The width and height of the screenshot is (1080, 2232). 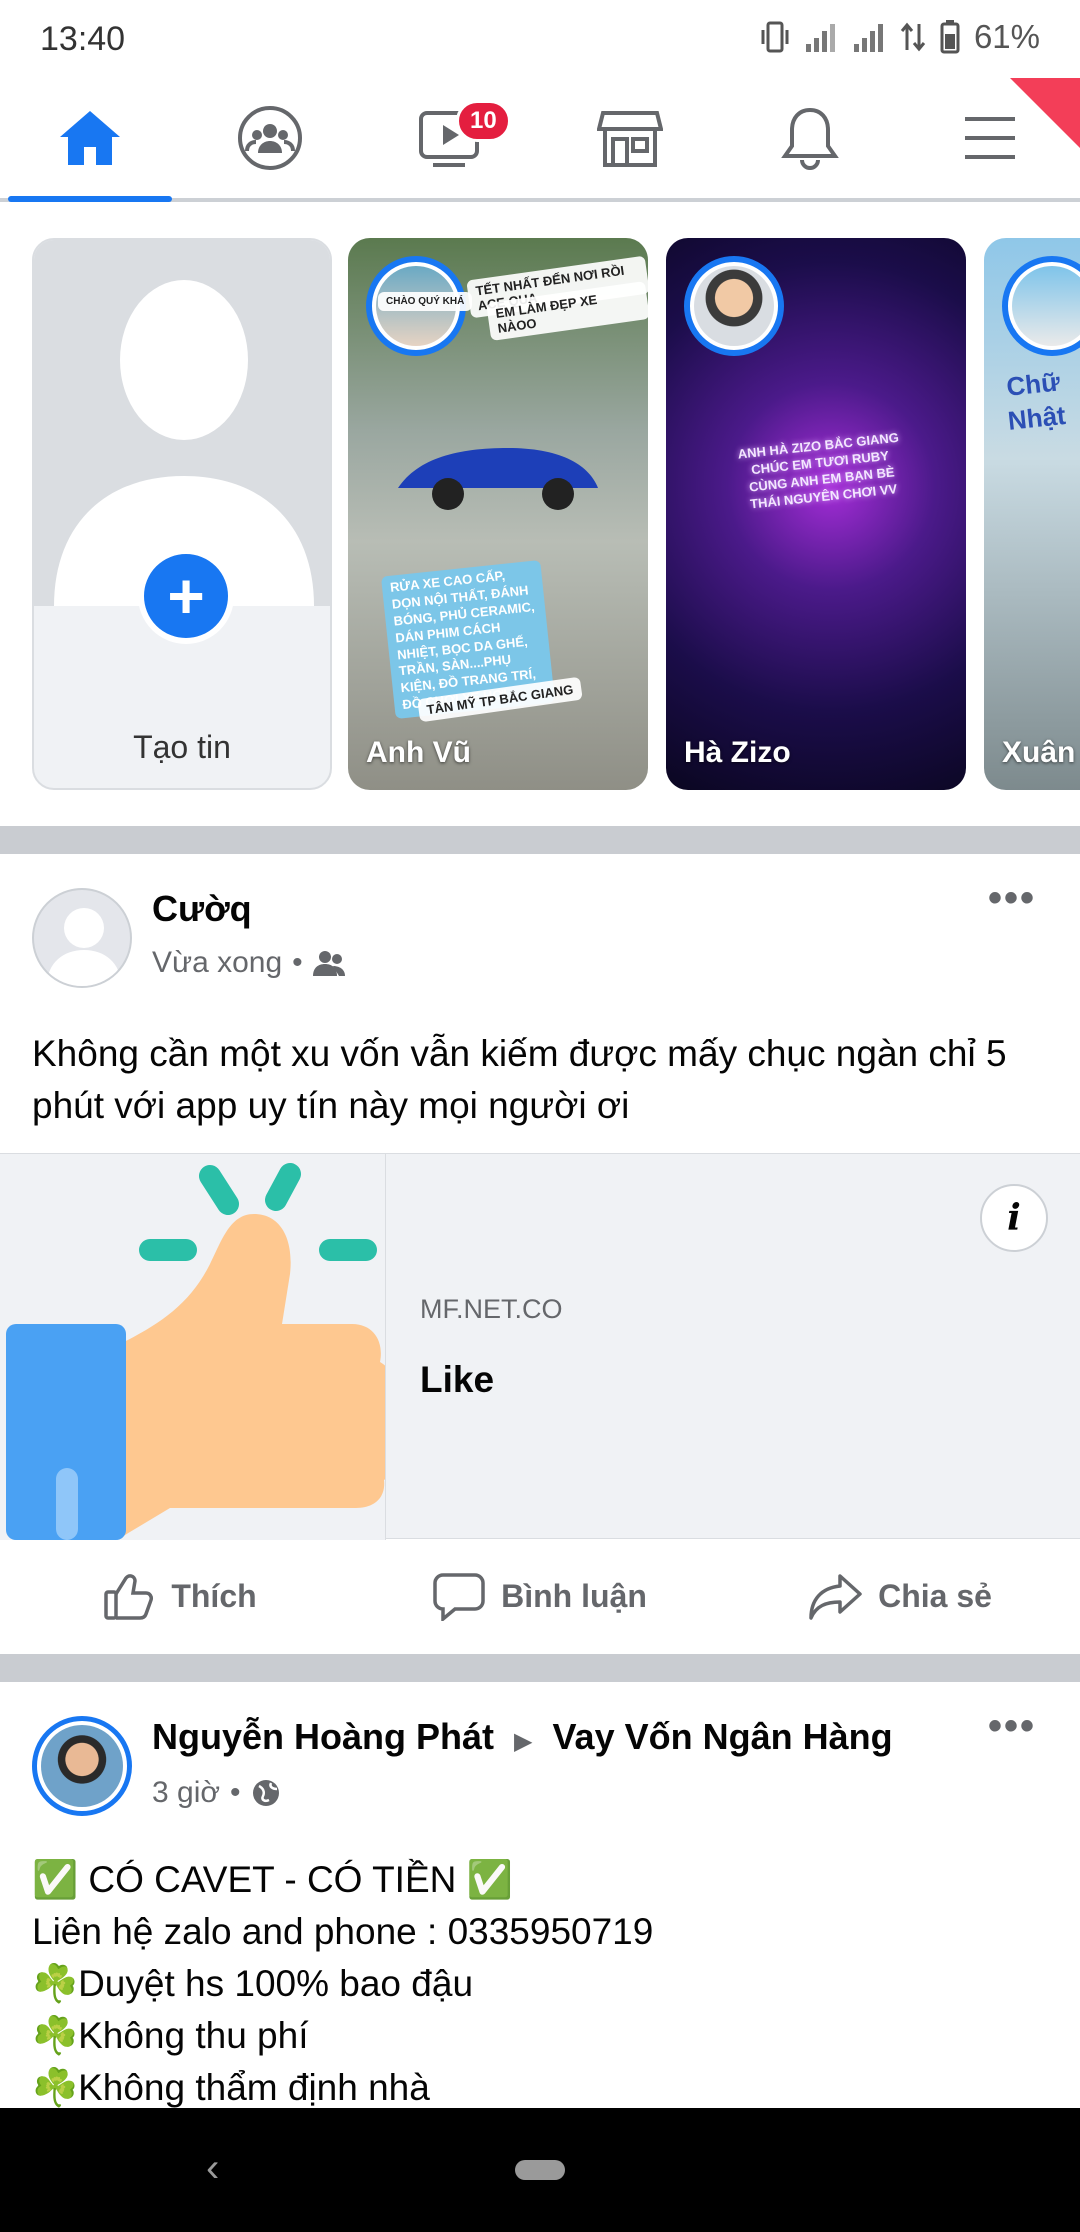 I want to click on post-author: Nguyễn Hoàng Phát, so click(x=323, y=1736).